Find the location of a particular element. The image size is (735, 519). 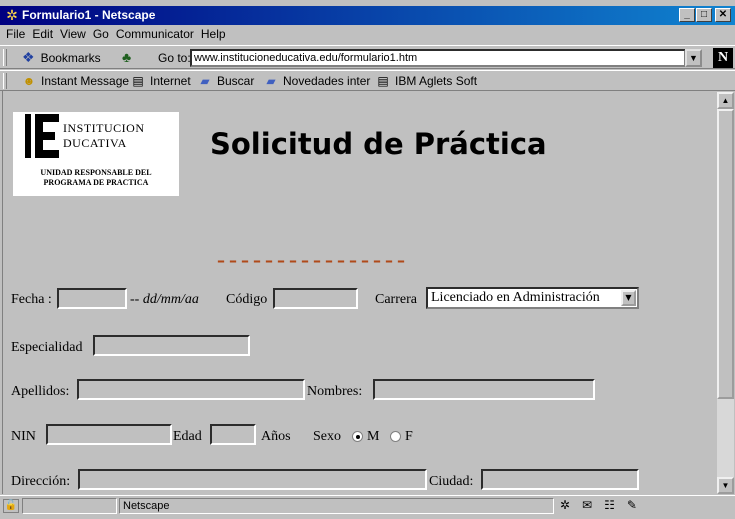

decorative-dash-line: –––––––––––––––– is located at coordinates (313, 260).